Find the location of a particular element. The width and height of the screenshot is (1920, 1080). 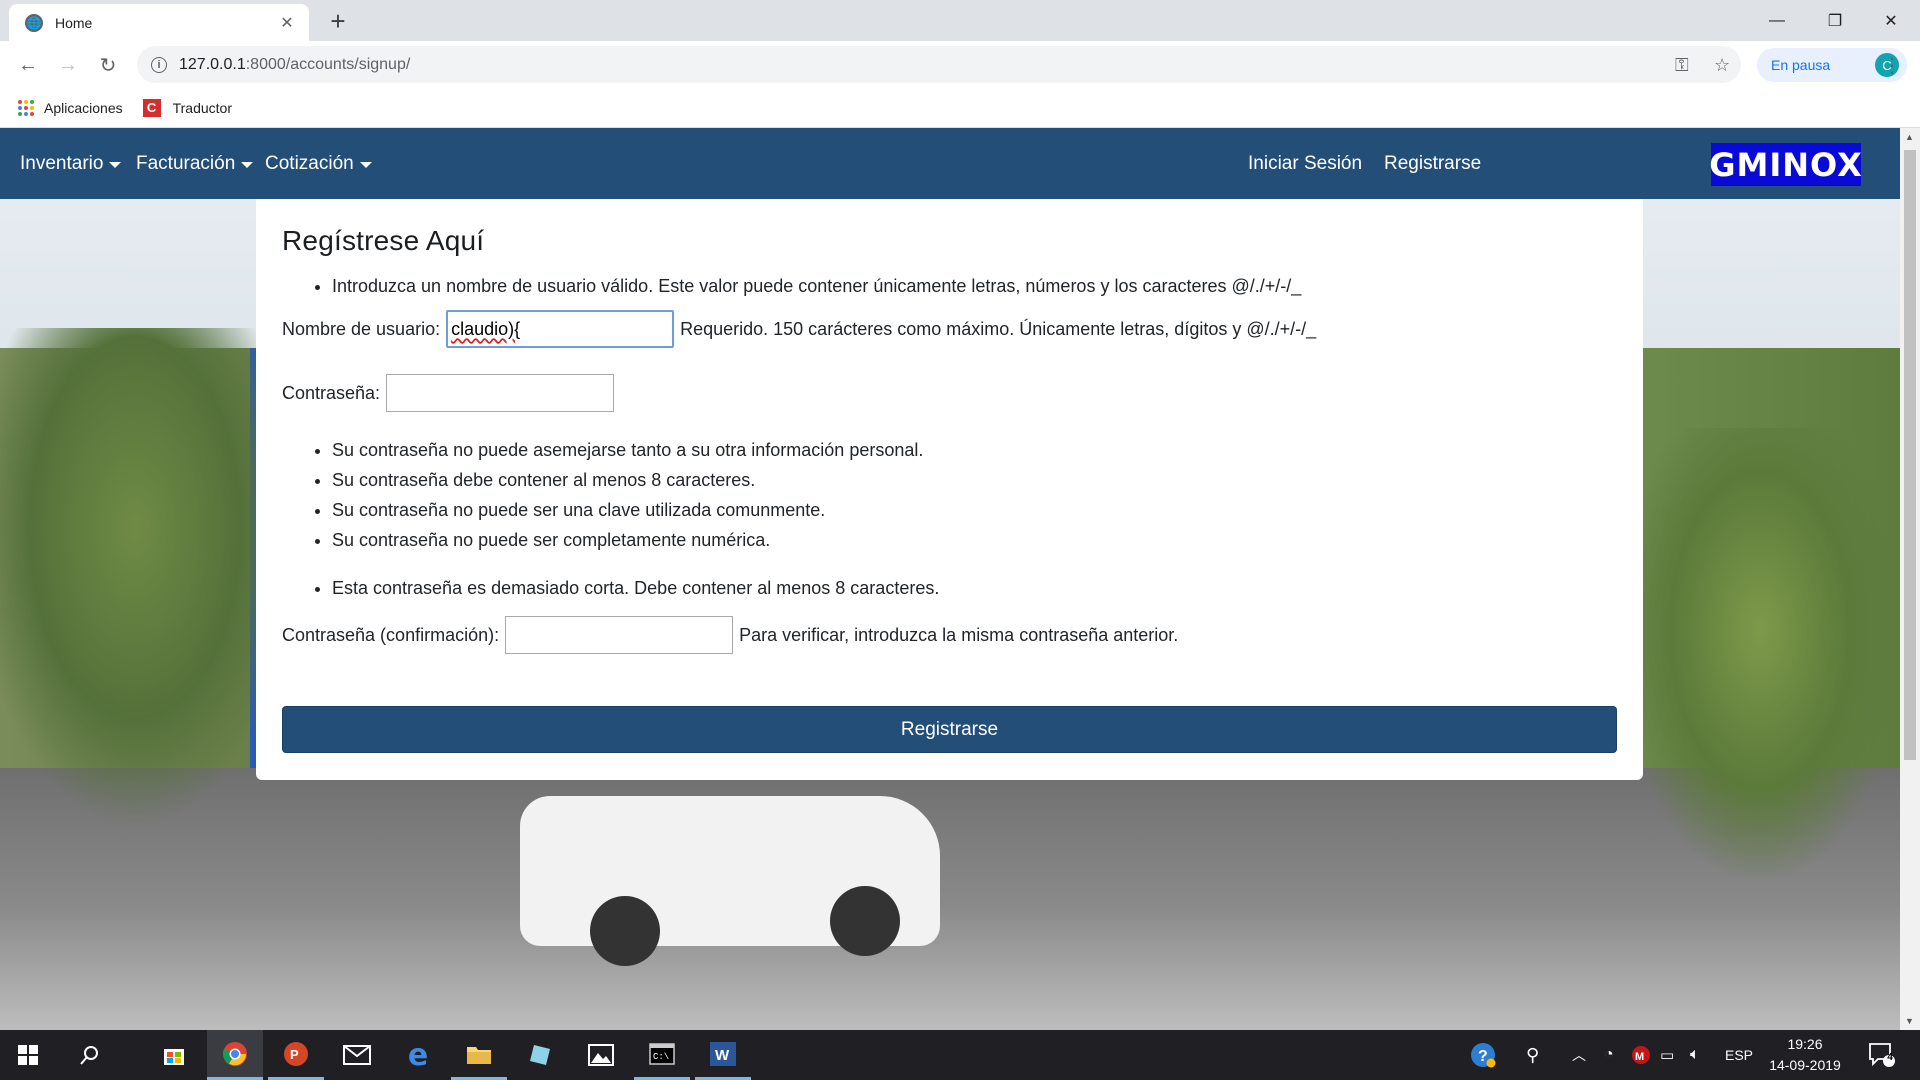

volume-icon: 🔈︎ is located at coordinates (1695, 1055).